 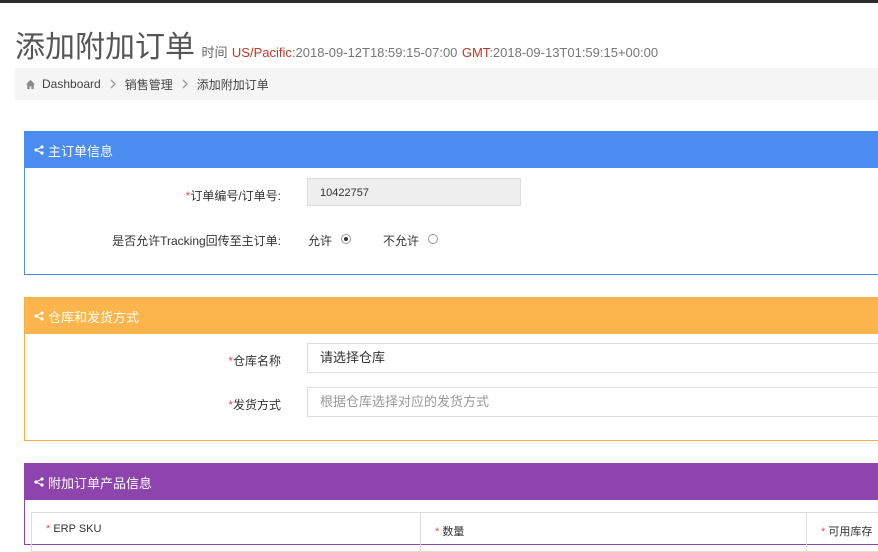 What do you see at coordinates (475, 52) in the screenshot?
I see `timezone-gmt-label: GMT` at bounding box center [475, 52].